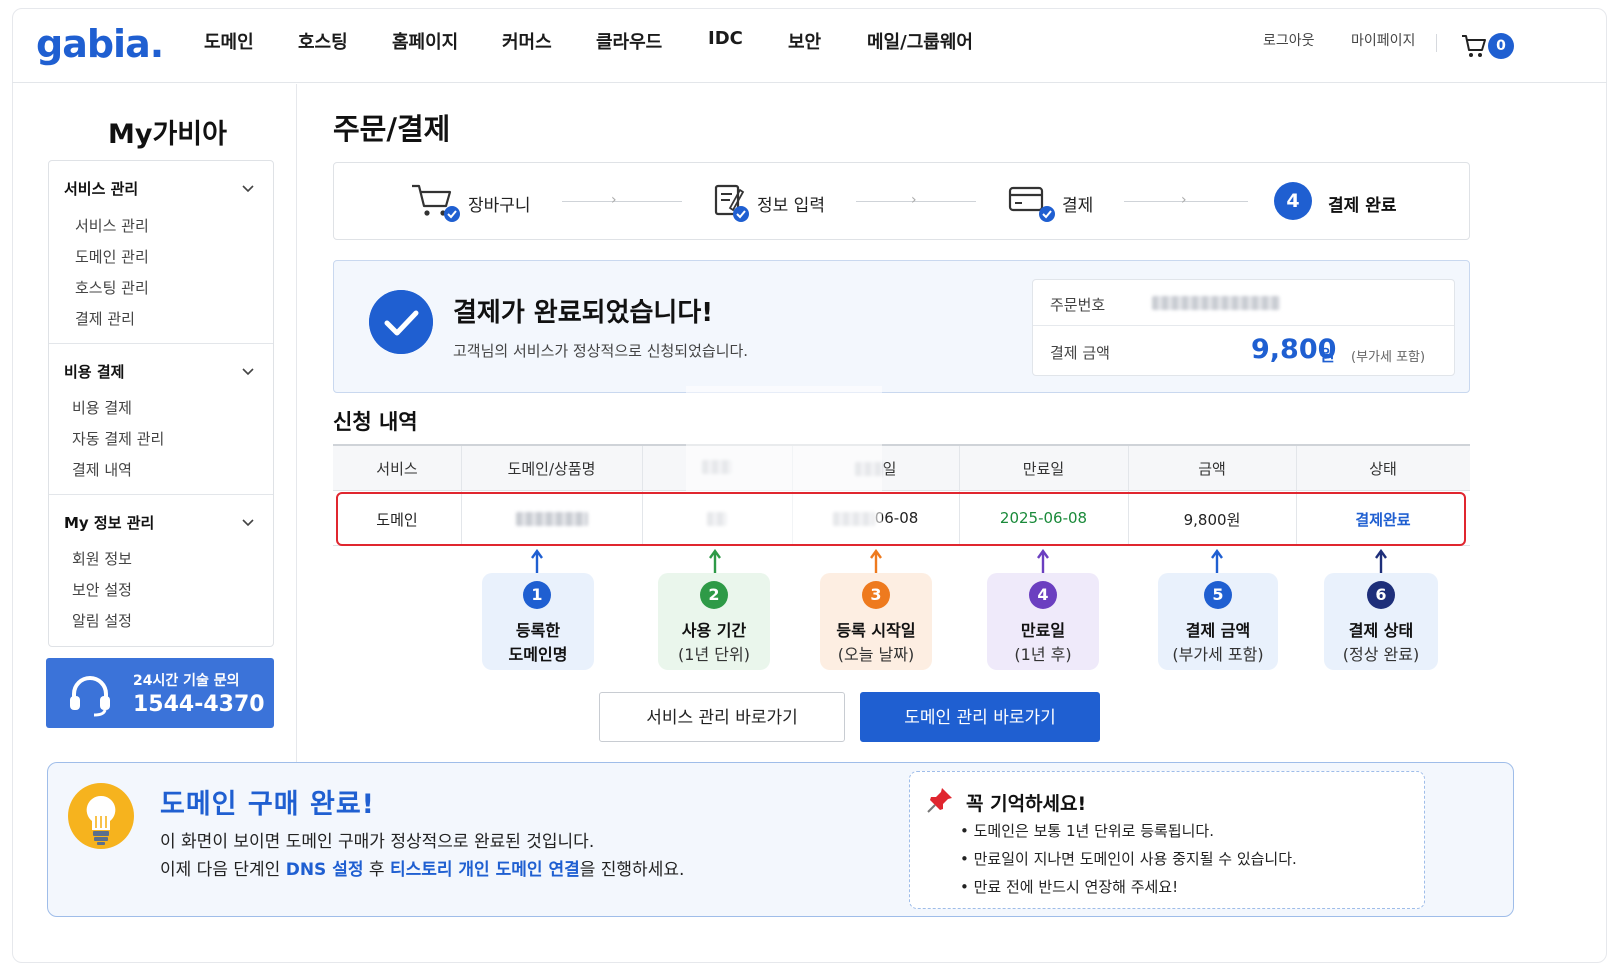  Describe the element at coordinates (714, 654) in the screenshot. I see `callout-subtitle: (1년 단위)` at that location.